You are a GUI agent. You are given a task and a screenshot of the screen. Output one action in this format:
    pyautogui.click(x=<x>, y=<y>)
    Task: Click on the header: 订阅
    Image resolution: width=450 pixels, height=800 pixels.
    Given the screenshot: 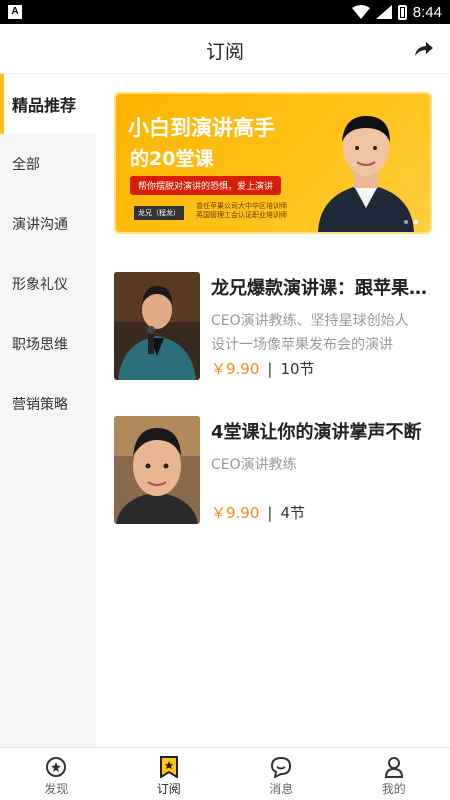 What is the action you would take?
    pyautogui.click(x=225, y=49)
    